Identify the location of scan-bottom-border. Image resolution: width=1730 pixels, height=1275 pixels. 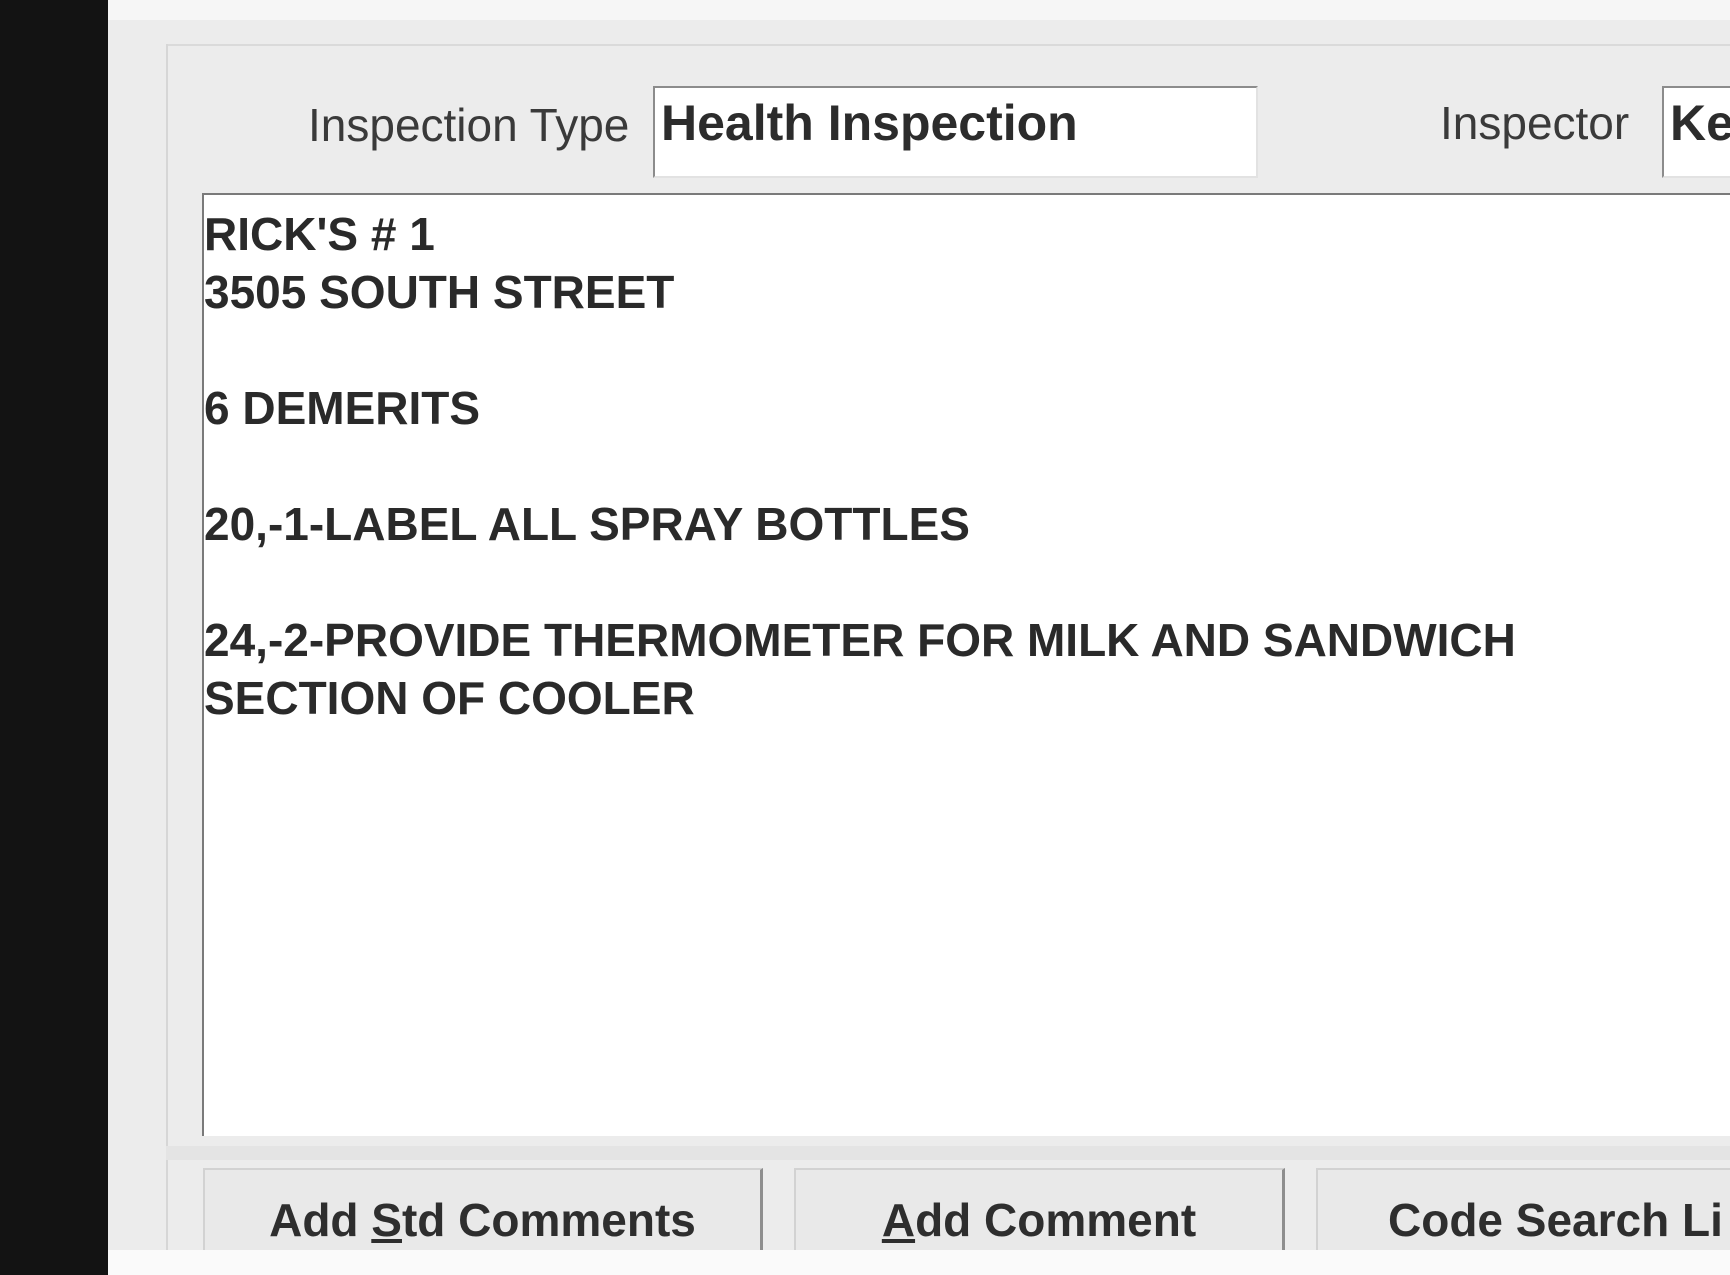
(919, 1262).